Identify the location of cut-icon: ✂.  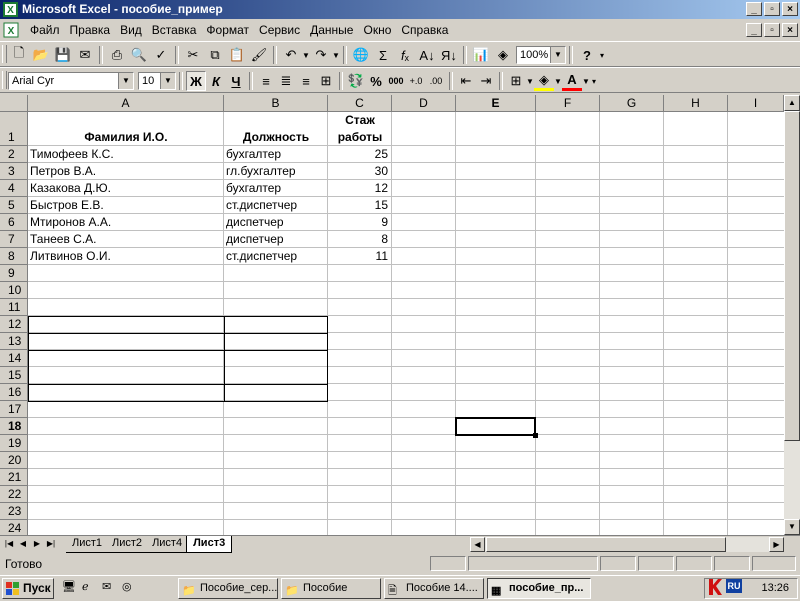
(193, 55).